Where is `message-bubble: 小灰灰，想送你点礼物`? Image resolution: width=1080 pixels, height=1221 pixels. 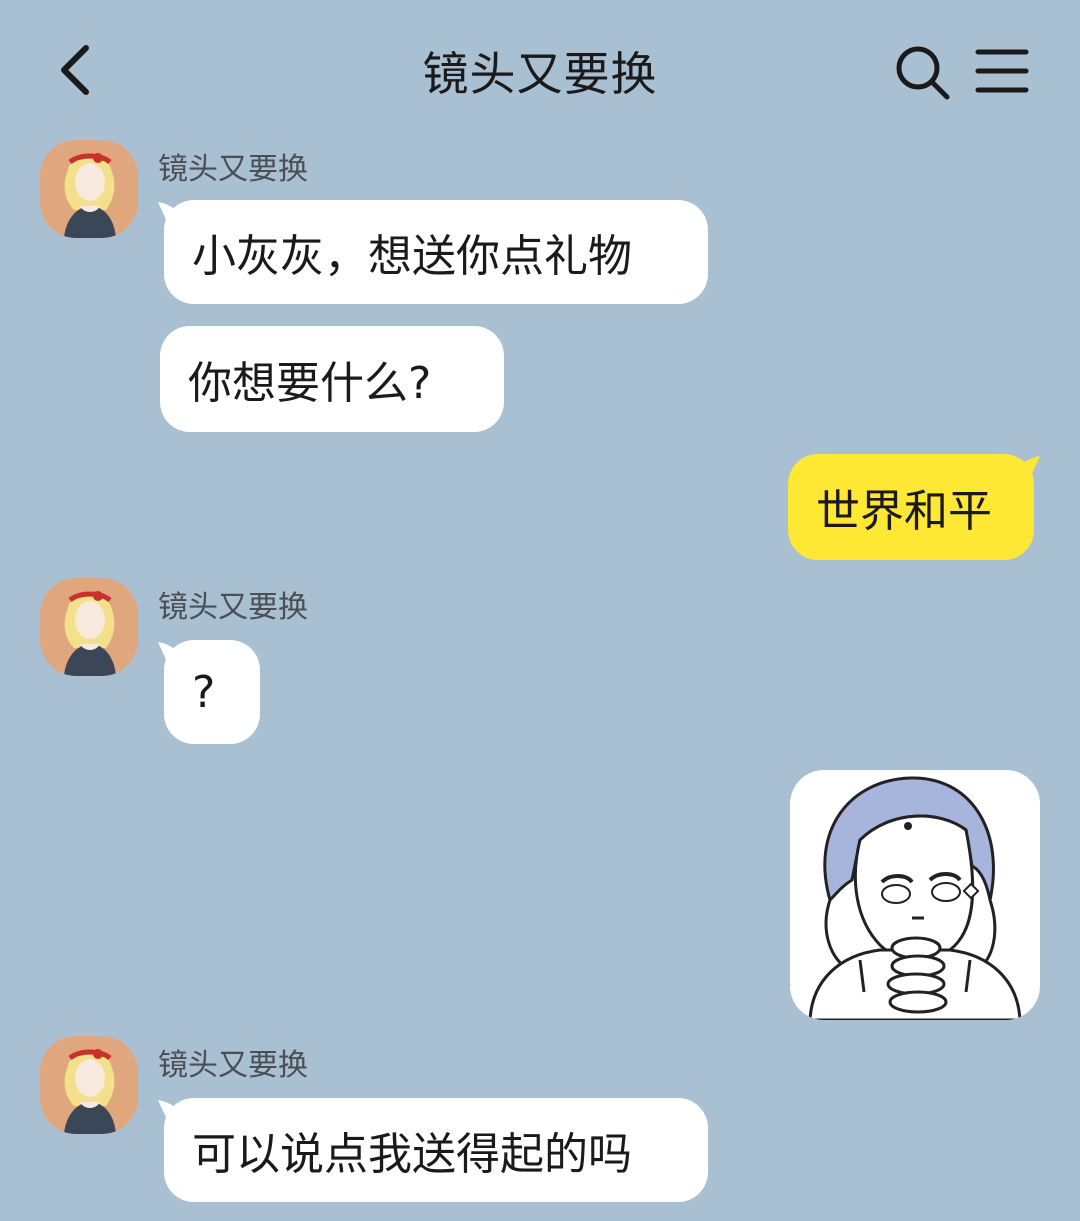 message-bubble: 小灰灰，想送你点礼物 is located at coordinates (436, 252).